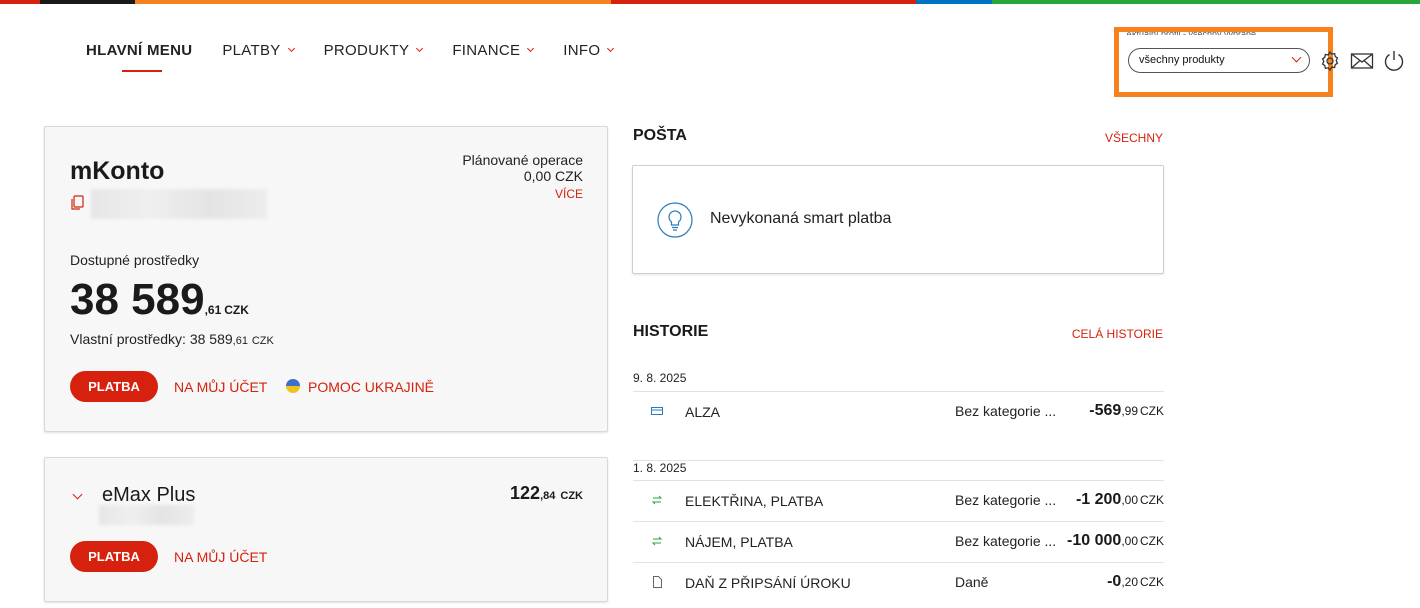 The height and width of the screenshot is (608, 1420). I want to click on available-label: Dostupné prostředky, so click(135, 260).